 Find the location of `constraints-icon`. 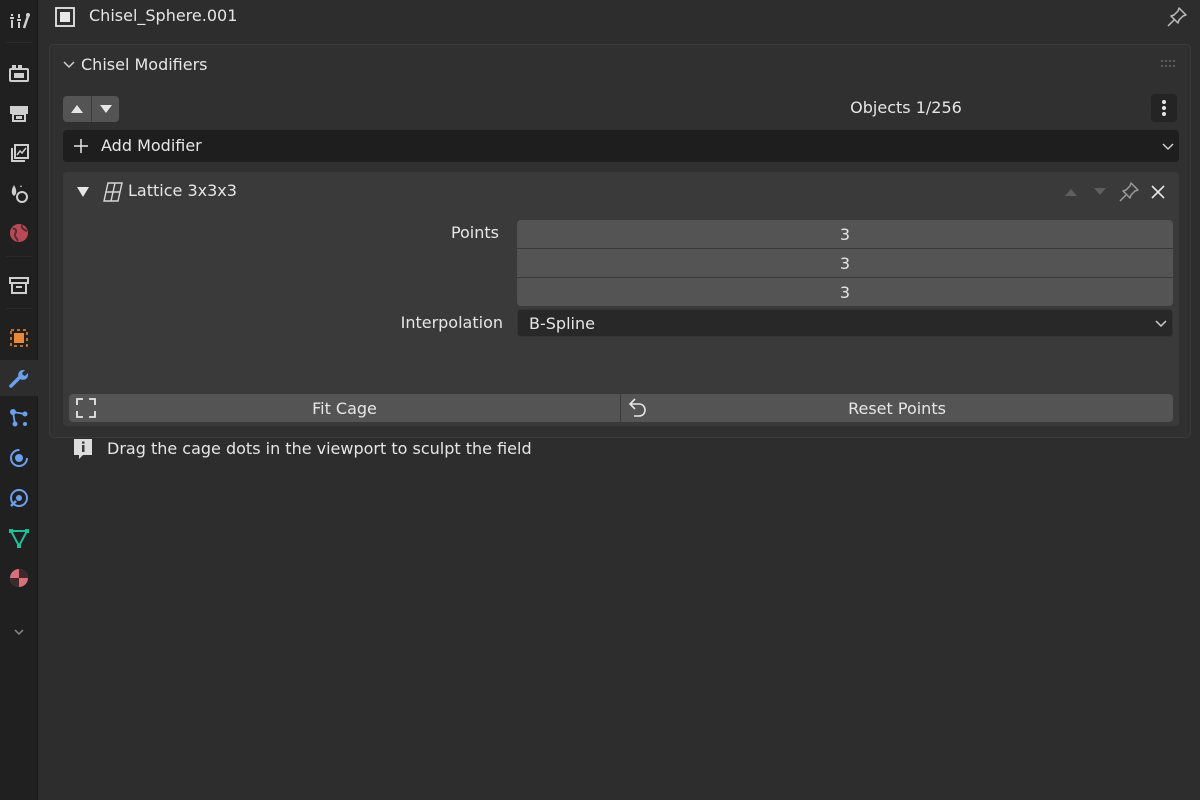

constraints-icon is located at coordinates (19, 498).